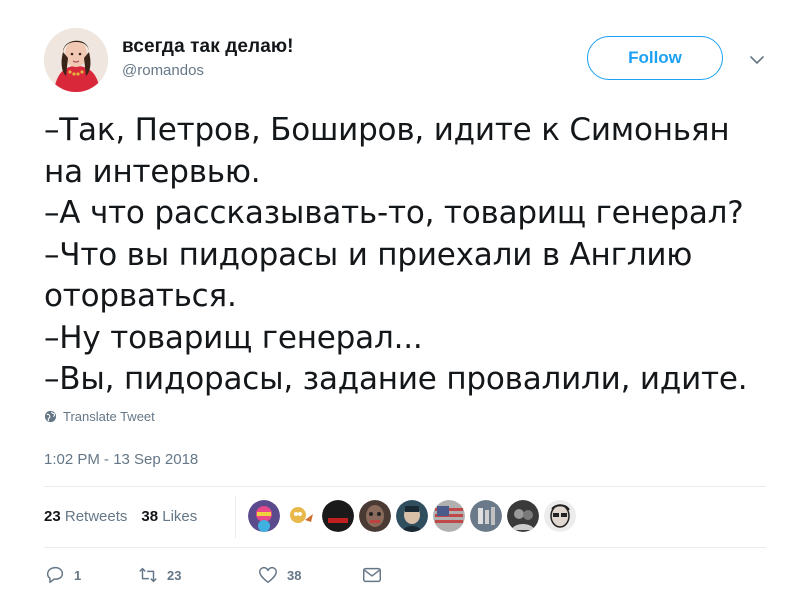 Image resolution: width=811 pixels, height=610 pixels. I want to click on like-button: 38, so click(309, 575).